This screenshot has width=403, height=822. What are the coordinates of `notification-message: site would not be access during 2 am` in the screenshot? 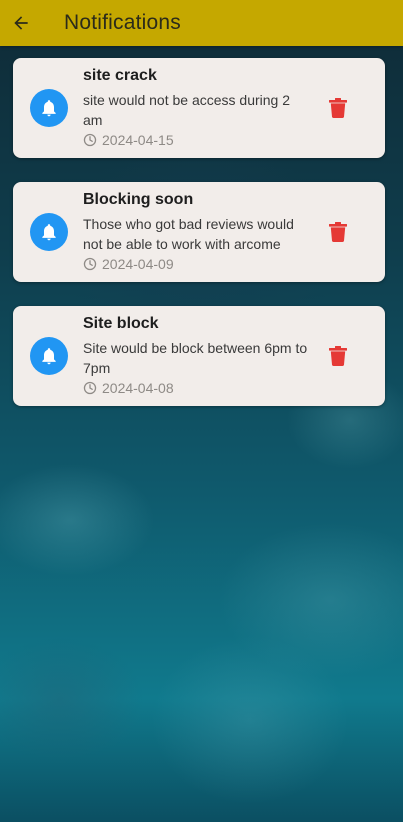 It's located at (187, 110).